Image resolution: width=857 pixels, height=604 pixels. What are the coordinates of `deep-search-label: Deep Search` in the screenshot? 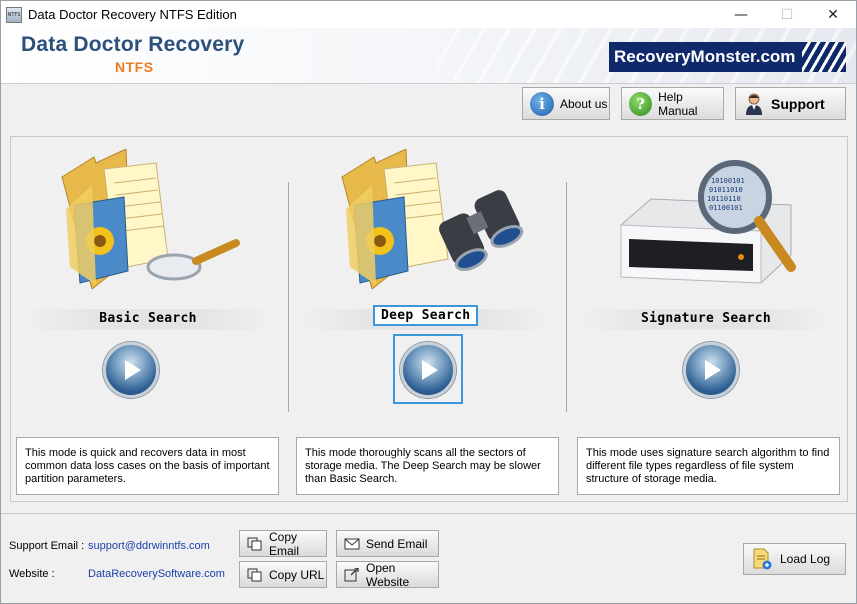 It's located at (426, 315).